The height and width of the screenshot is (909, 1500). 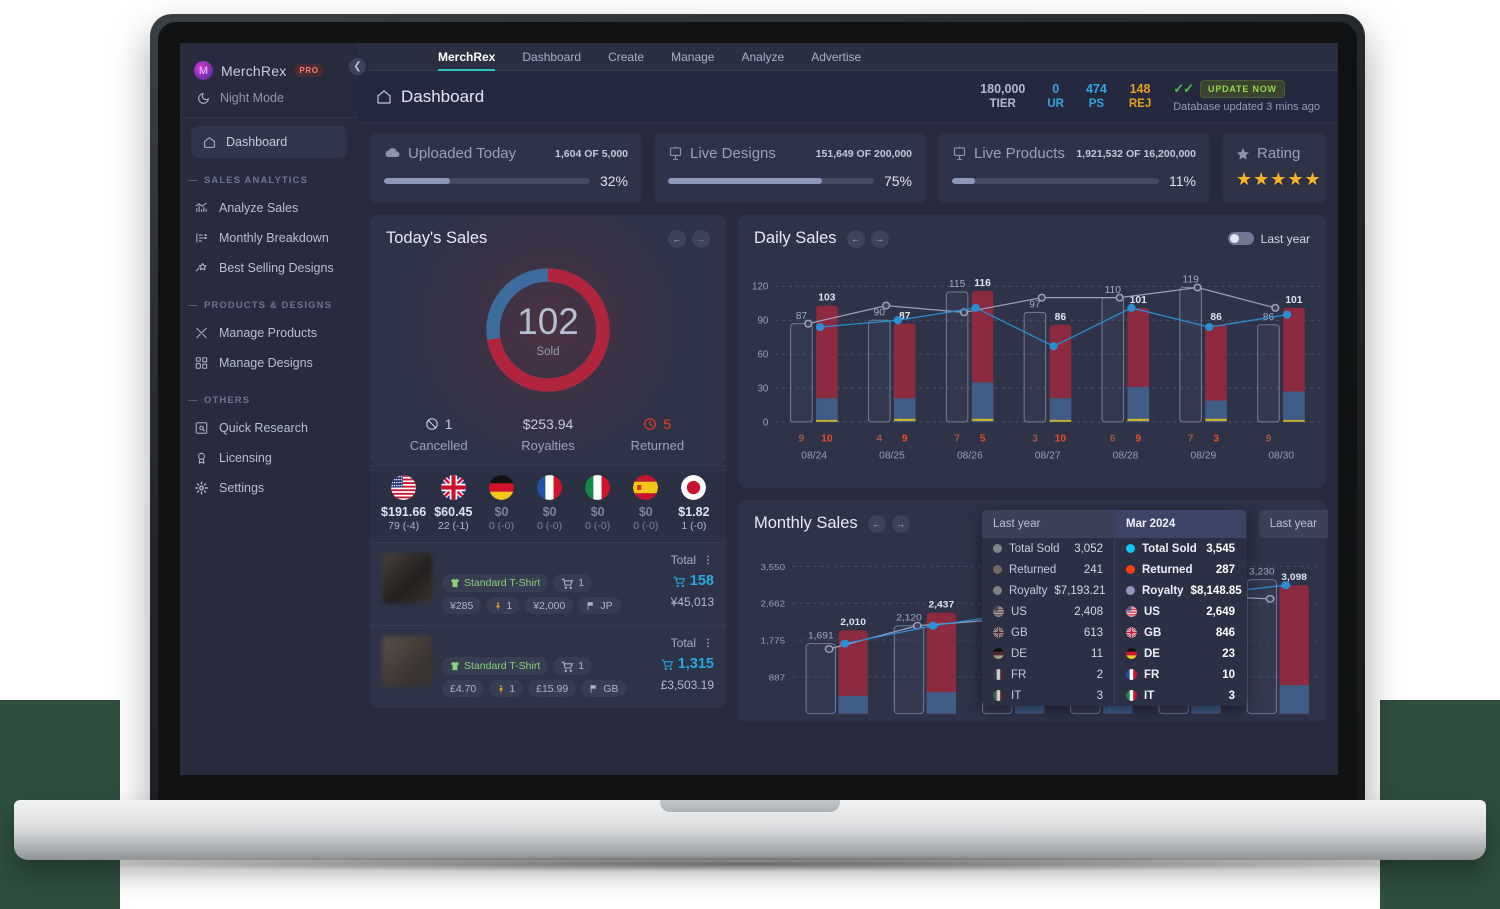 I want to click on sidebar-item-settings: Settings, so click(x=269, y=488).